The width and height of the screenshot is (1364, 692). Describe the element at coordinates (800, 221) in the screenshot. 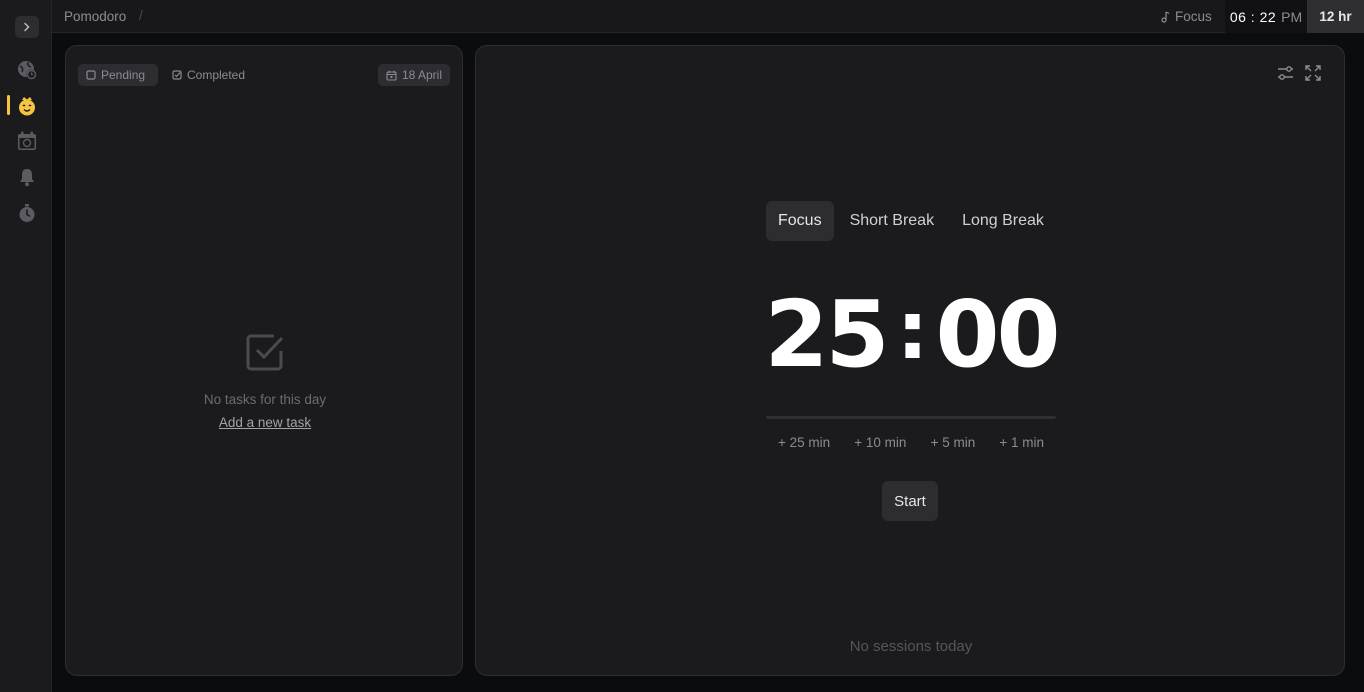

I see `tab-focus: Focus` at that location.